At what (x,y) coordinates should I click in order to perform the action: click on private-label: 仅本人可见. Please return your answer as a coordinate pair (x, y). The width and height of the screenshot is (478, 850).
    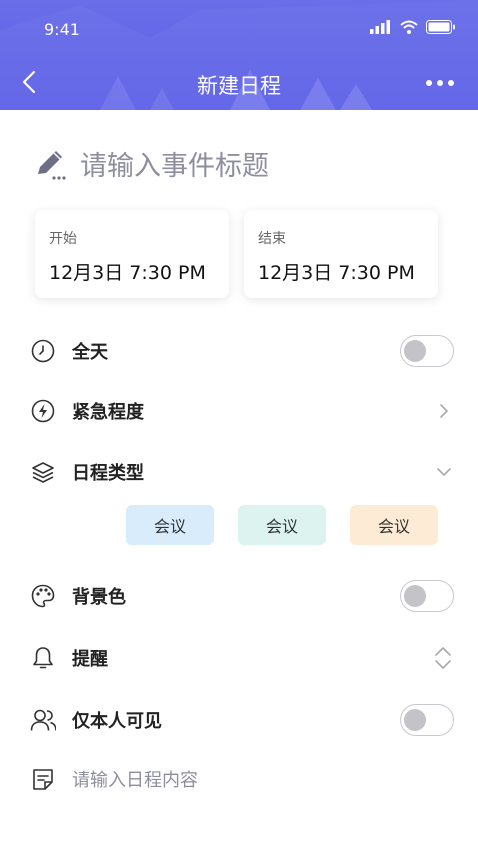
    Looking at the image, I should click on (117, 721).